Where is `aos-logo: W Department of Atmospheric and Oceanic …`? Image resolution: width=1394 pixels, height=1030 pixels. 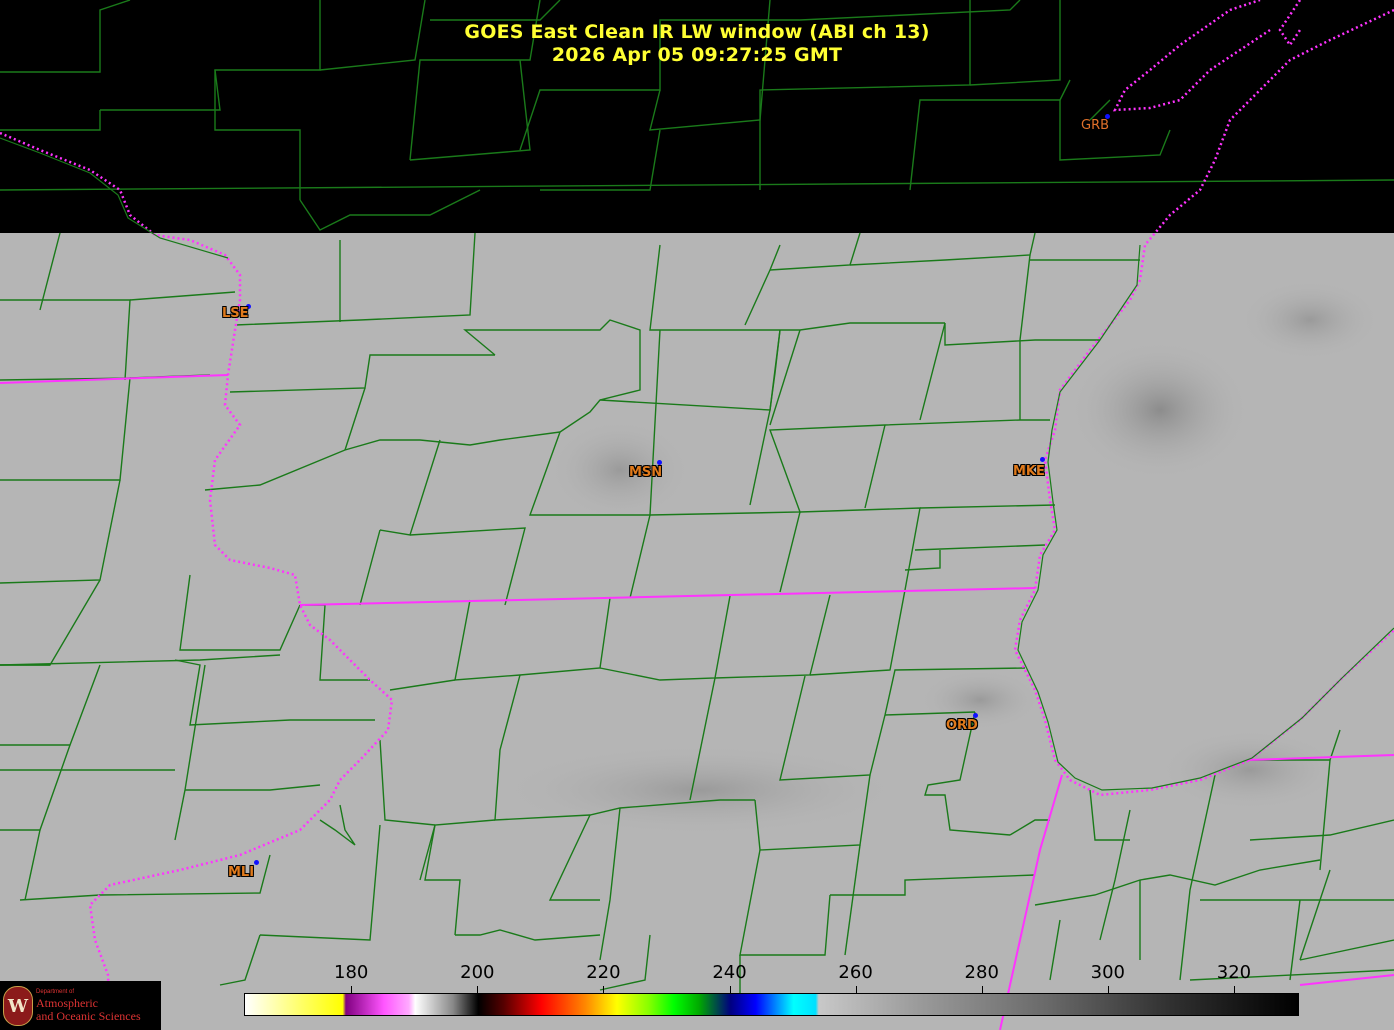 aos-logo: W Department of Atmospheric and Oceanic … is located at coordinates (80, 1005).